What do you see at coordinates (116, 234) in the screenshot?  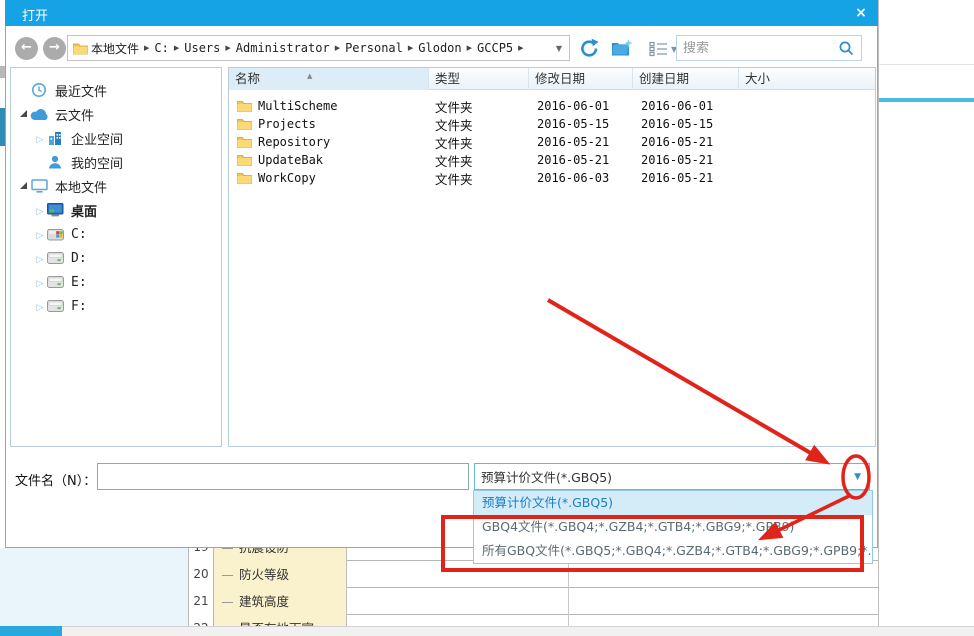 I see `sidebar-item-drive-c: C:` at bounding box center [116, 234].